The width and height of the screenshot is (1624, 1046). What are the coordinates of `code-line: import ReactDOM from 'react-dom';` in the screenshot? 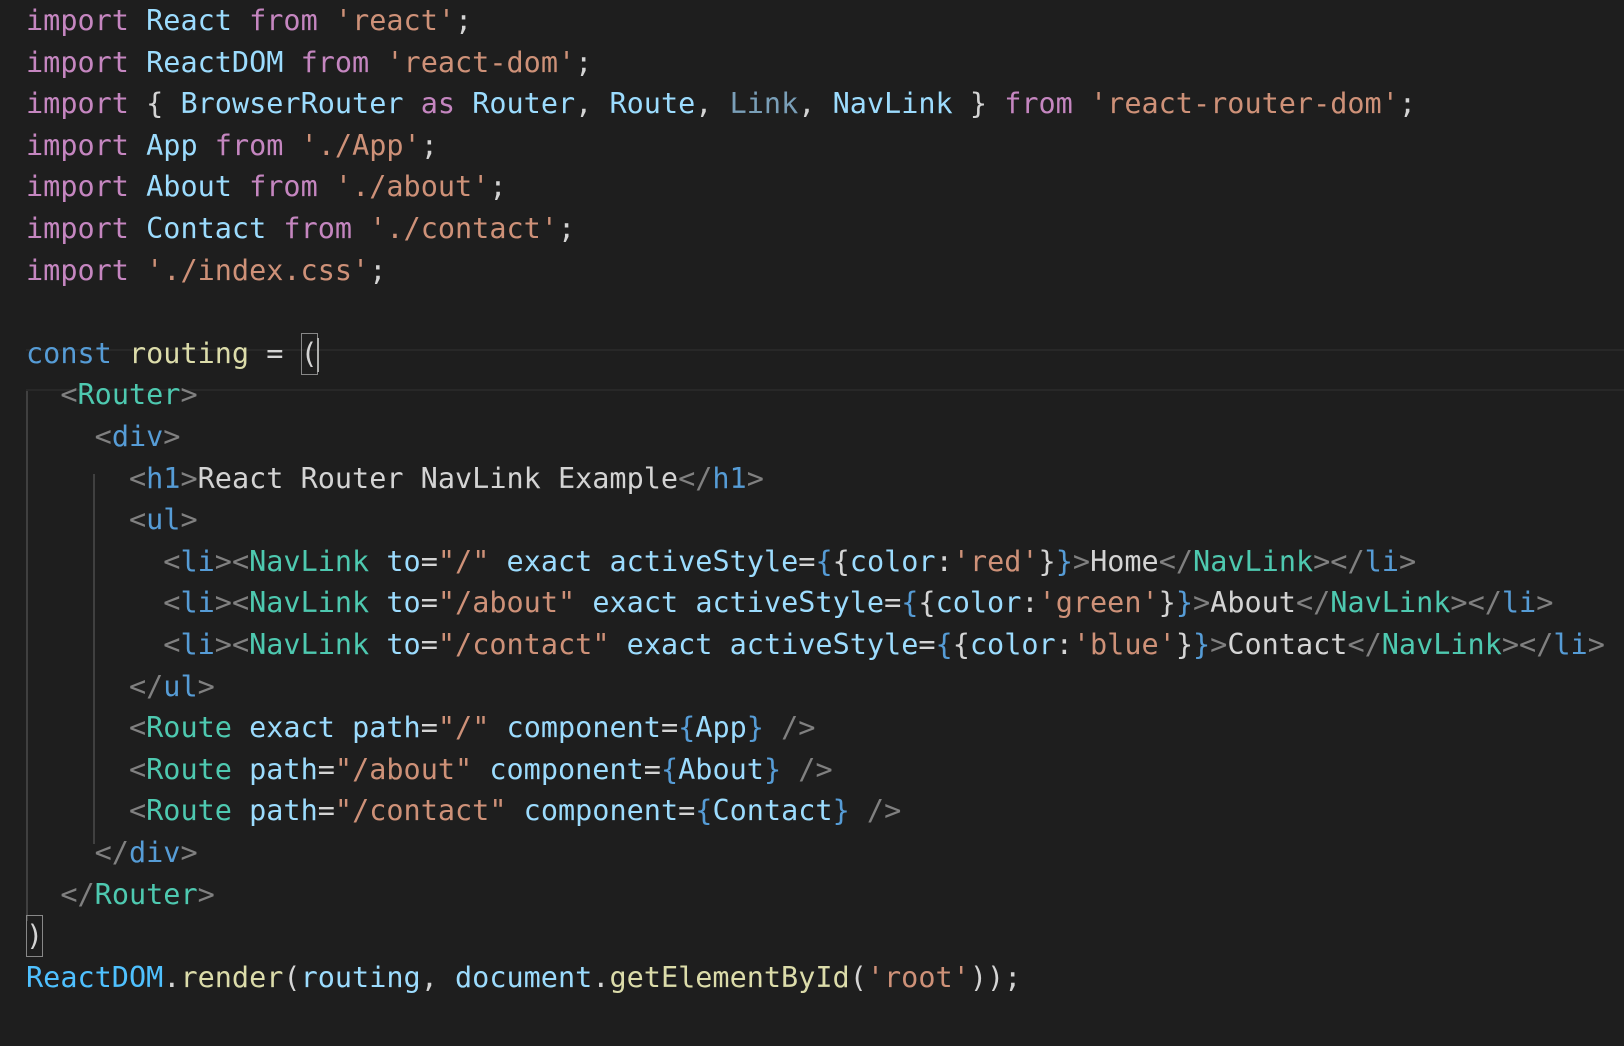 It's located at (309, 63).